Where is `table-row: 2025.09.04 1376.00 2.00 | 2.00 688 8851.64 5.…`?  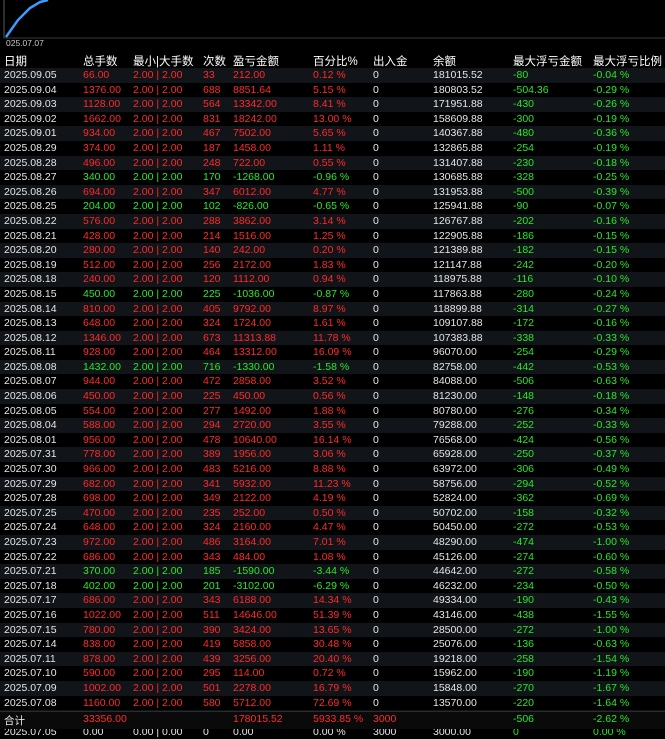
table-row: 2025.09.04 1376.00 2.00 | 2.00 688 8851.64 5.… is located at coordinates (332, 90).